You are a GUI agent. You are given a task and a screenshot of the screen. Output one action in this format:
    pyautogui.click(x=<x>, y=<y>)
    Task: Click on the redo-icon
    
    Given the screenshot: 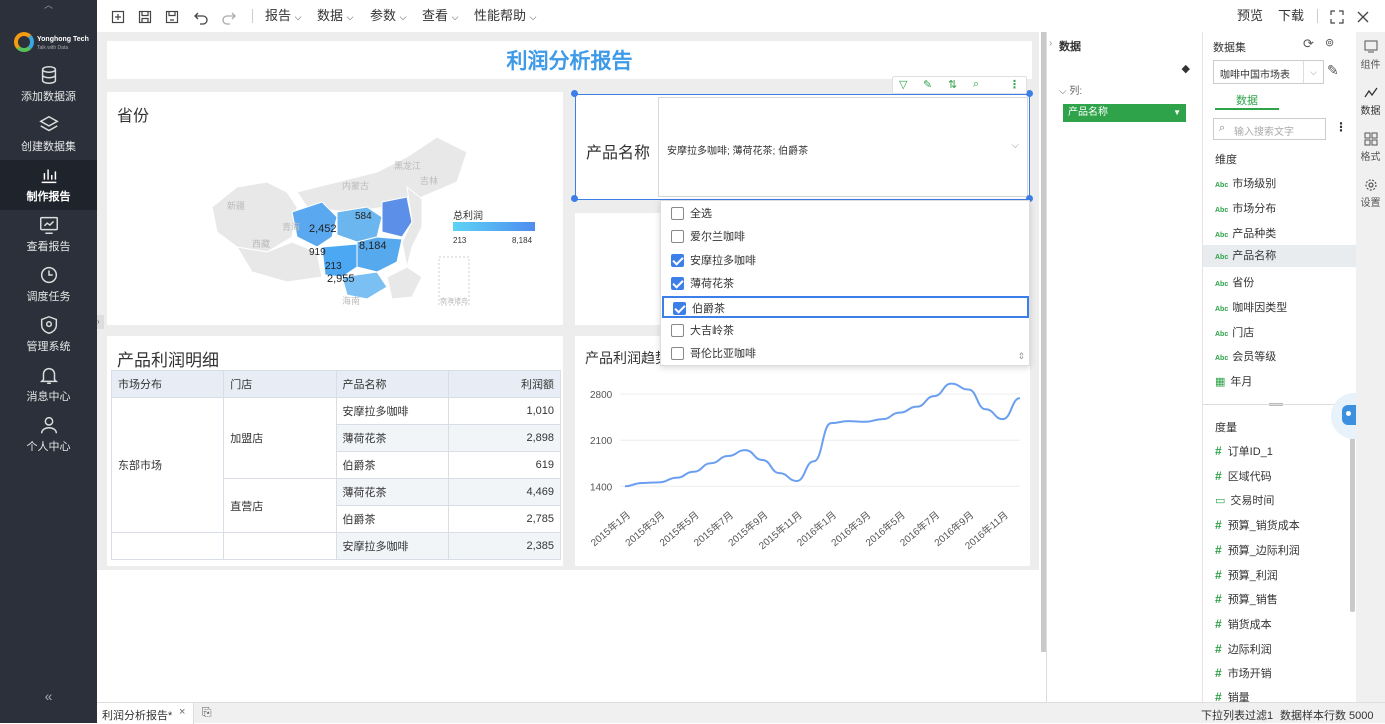 What is the action you would take?
    pyautogui.click(x=229, y=16)
    